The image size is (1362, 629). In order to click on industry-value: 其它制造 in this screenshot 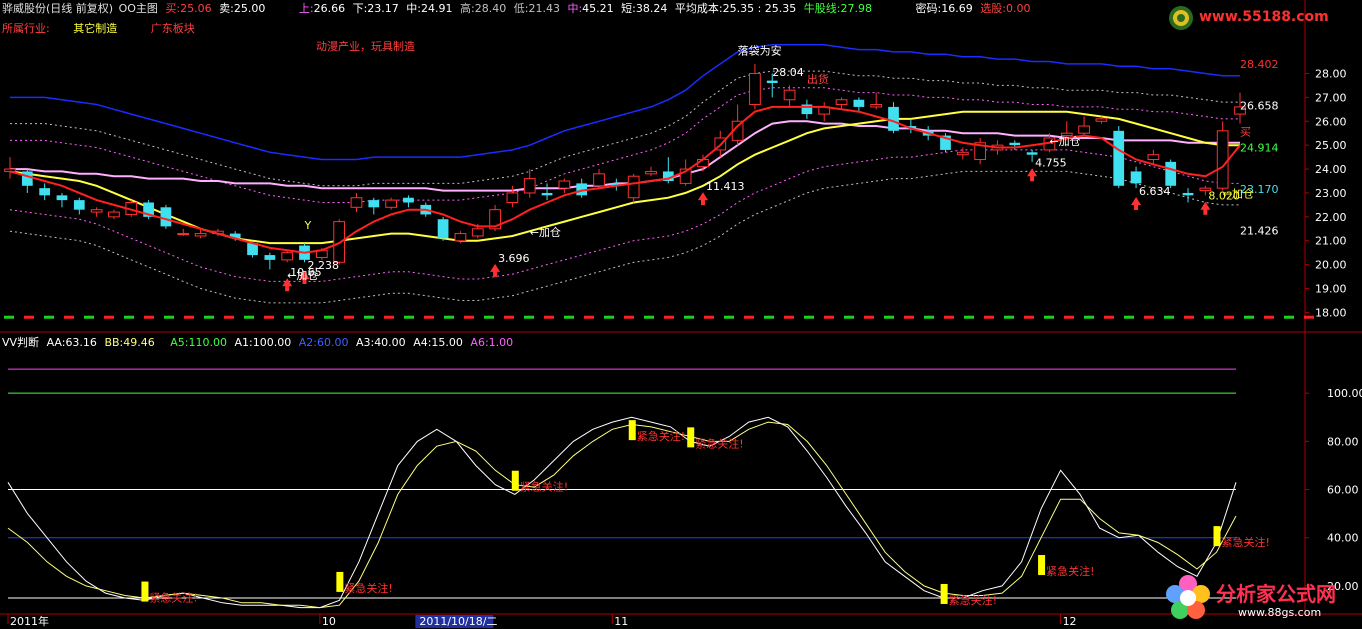, I will do `click(95, 28)`.